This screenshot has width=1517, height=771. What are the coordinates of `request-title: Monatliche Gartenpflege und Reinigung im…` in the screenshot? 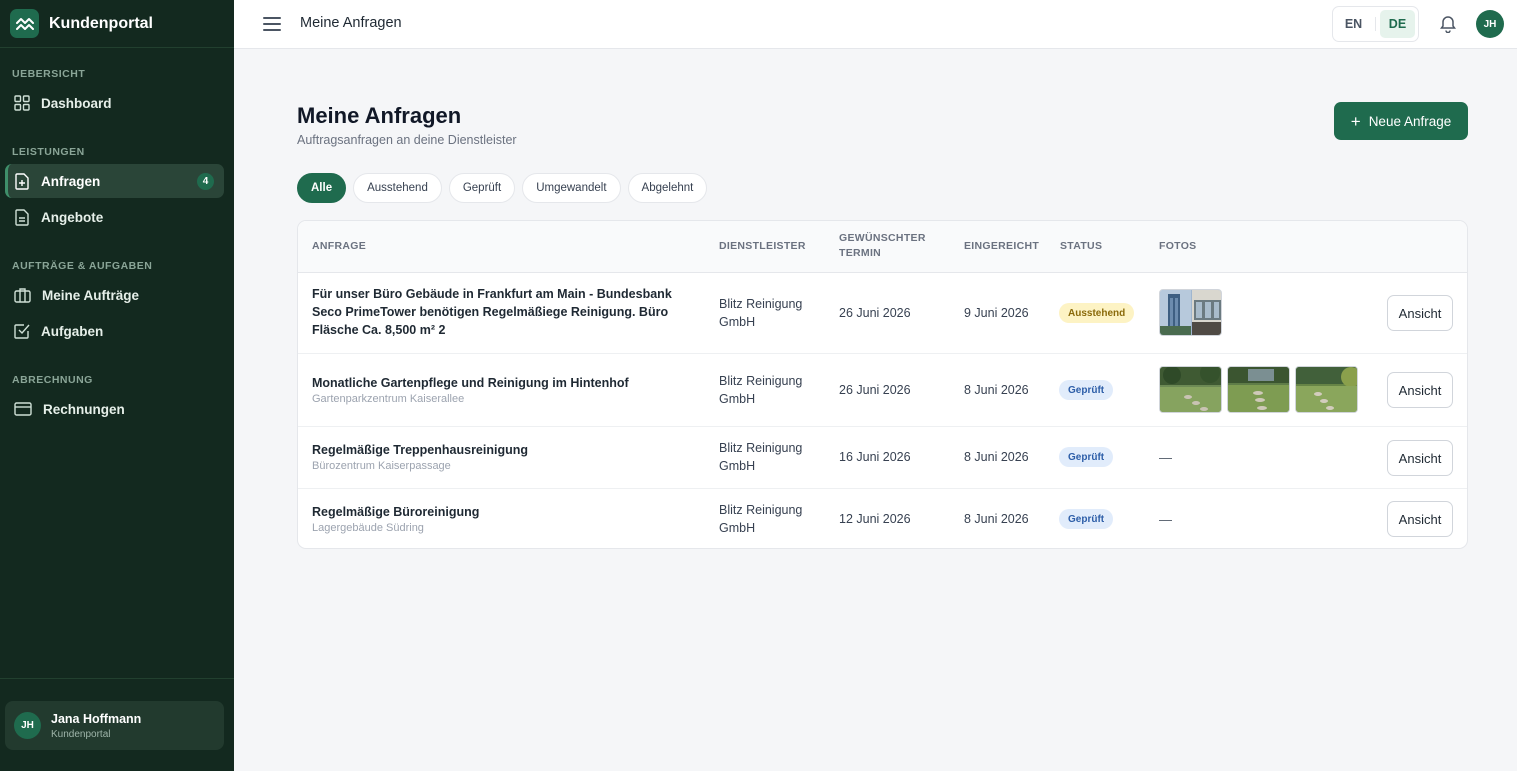 It's located at (470, 383).